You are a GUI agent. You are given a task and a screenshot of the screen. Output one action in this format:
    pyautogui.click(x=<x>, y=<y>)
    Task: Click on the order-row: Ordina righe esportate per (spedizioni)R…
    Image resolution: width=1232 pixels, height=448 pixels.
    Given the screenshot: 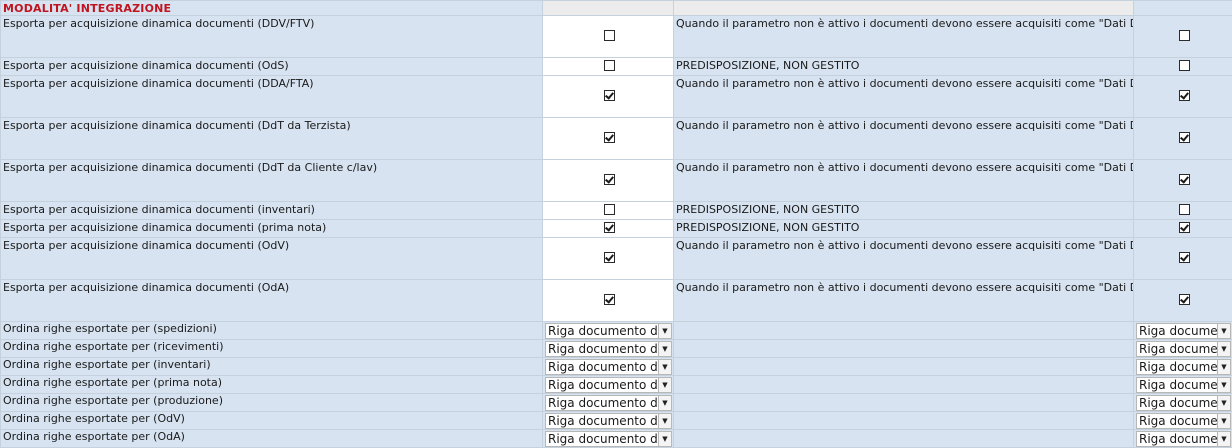 What is the action you would take?
    pyautogui.click(x=616, y=331)
    